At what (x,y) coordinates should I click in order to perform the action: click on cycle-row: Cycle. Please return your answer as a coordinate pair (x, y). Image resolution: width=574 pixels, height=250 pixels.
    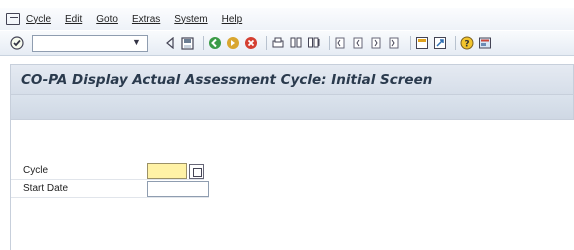
    Looking at the image, I should click on (107, 171).